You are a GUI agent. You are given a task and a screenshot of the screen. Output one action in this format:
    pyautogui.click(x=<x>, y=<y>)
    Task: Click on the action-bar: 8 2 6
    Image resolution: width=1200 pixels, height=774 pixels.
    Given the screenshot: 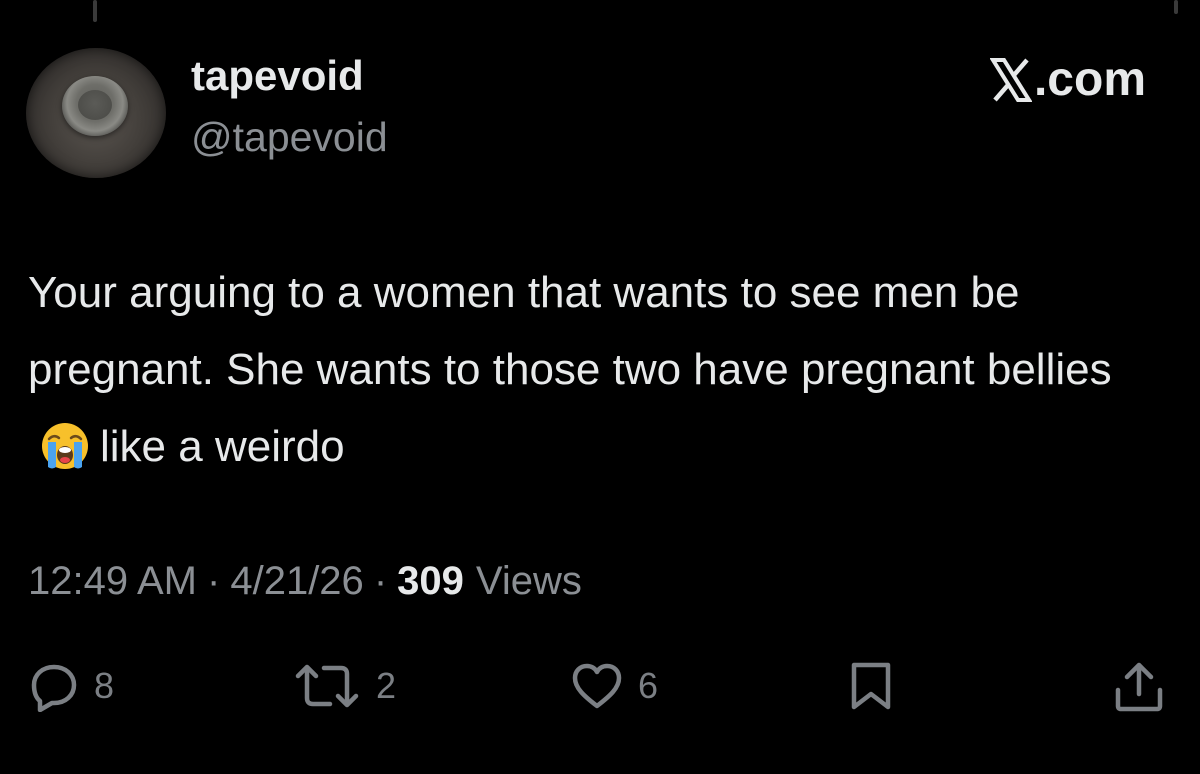 What is the action you would take?
    pyautogui.click(x=600, y=685)
    